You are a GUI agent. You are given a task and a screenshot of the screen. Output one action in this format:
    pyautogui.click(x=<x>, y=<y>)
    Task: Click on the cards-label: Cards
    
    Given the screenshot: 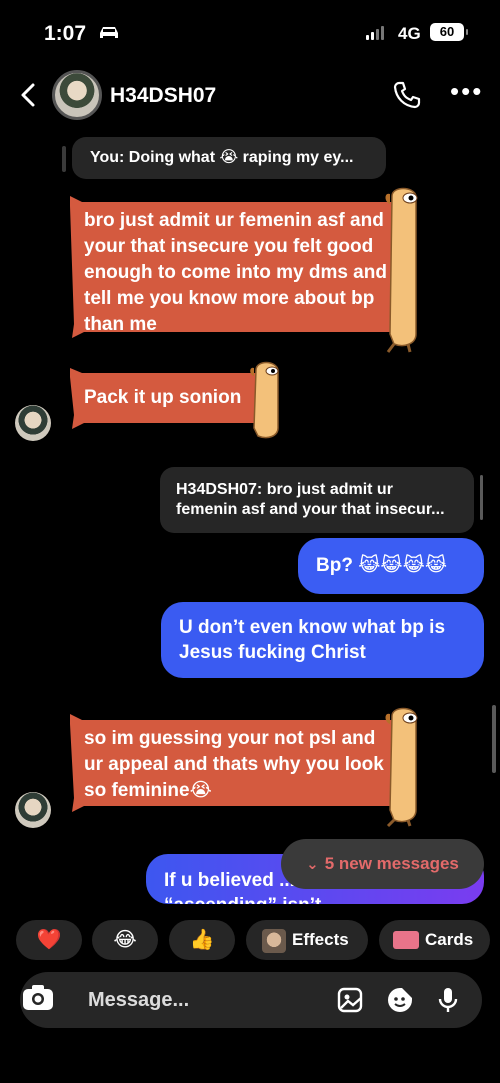 What is the action you would take?
    pyautogui.click(x=449, y=939)
    